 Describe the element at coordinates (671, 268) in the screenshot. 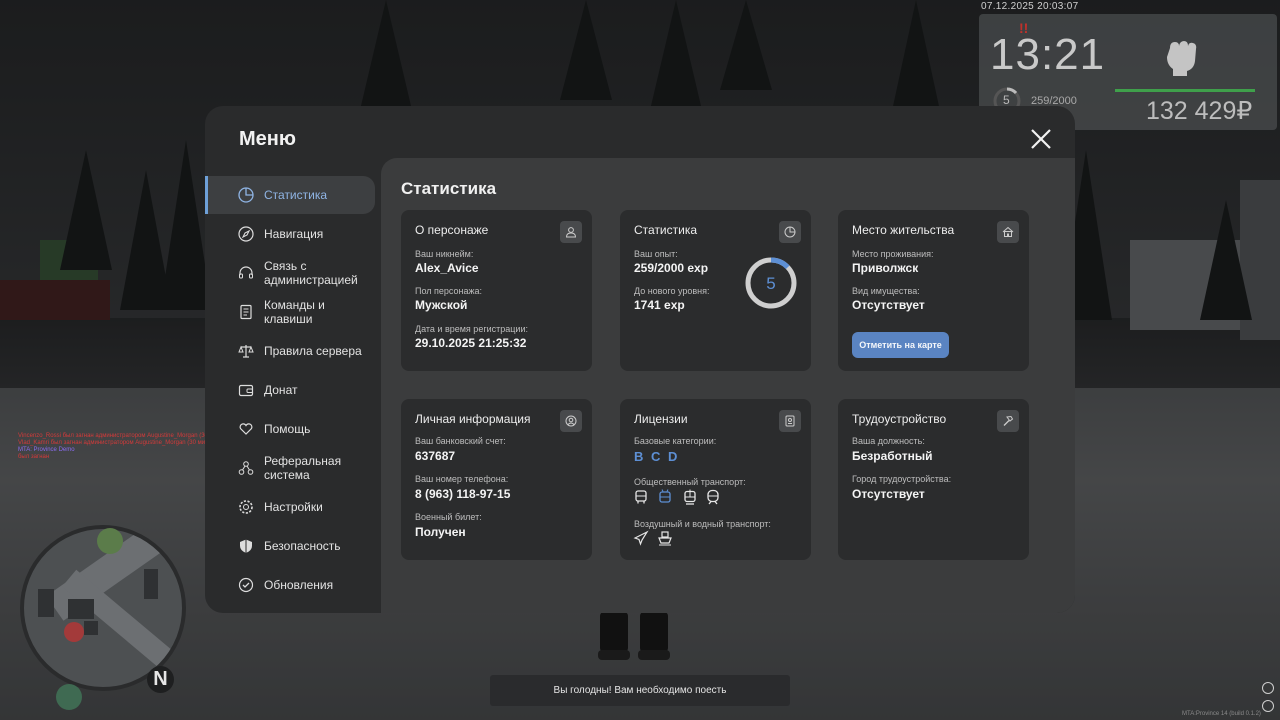

I see `exp-value: 259/2000 exp` at that location.